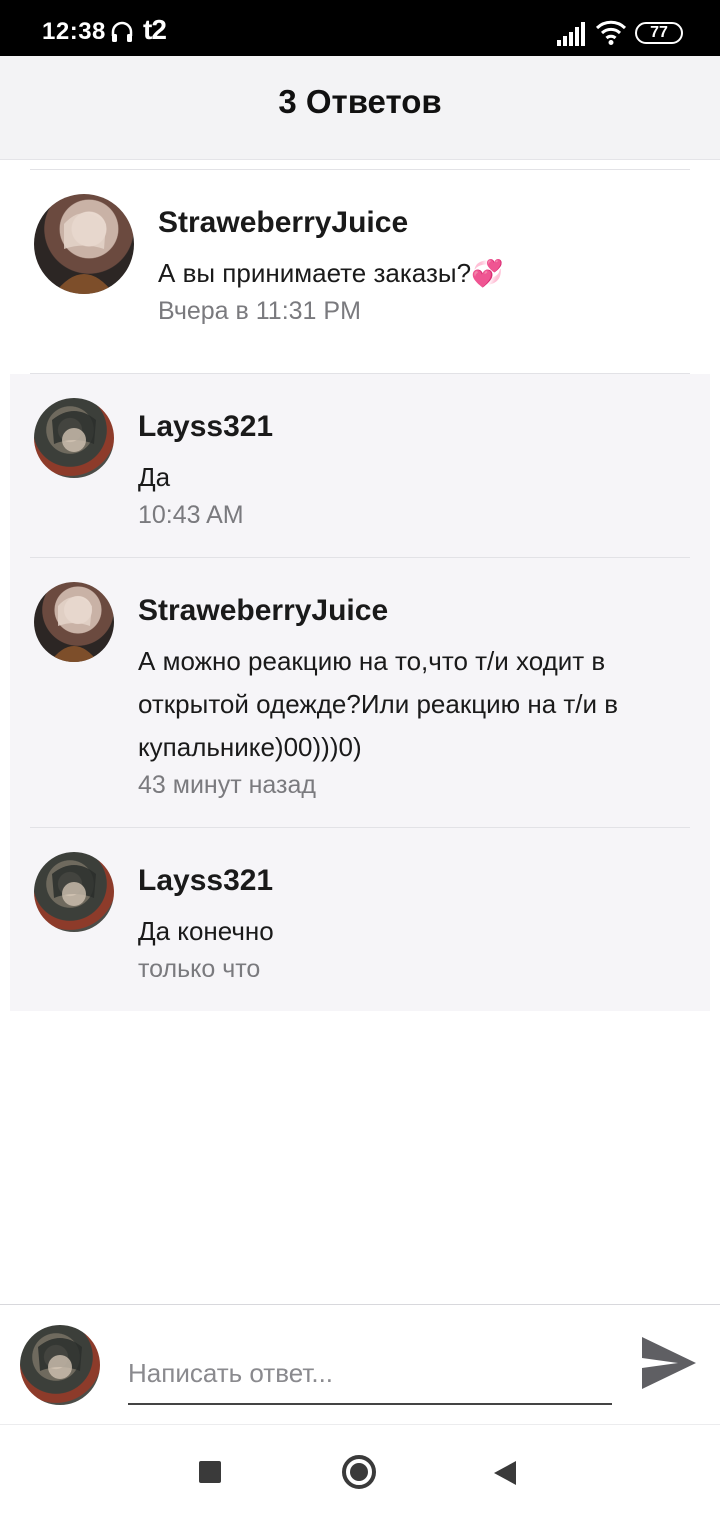  Describe the element at coordinates (210, 1472) in the screenshot. I see `recents-icon` at that location.